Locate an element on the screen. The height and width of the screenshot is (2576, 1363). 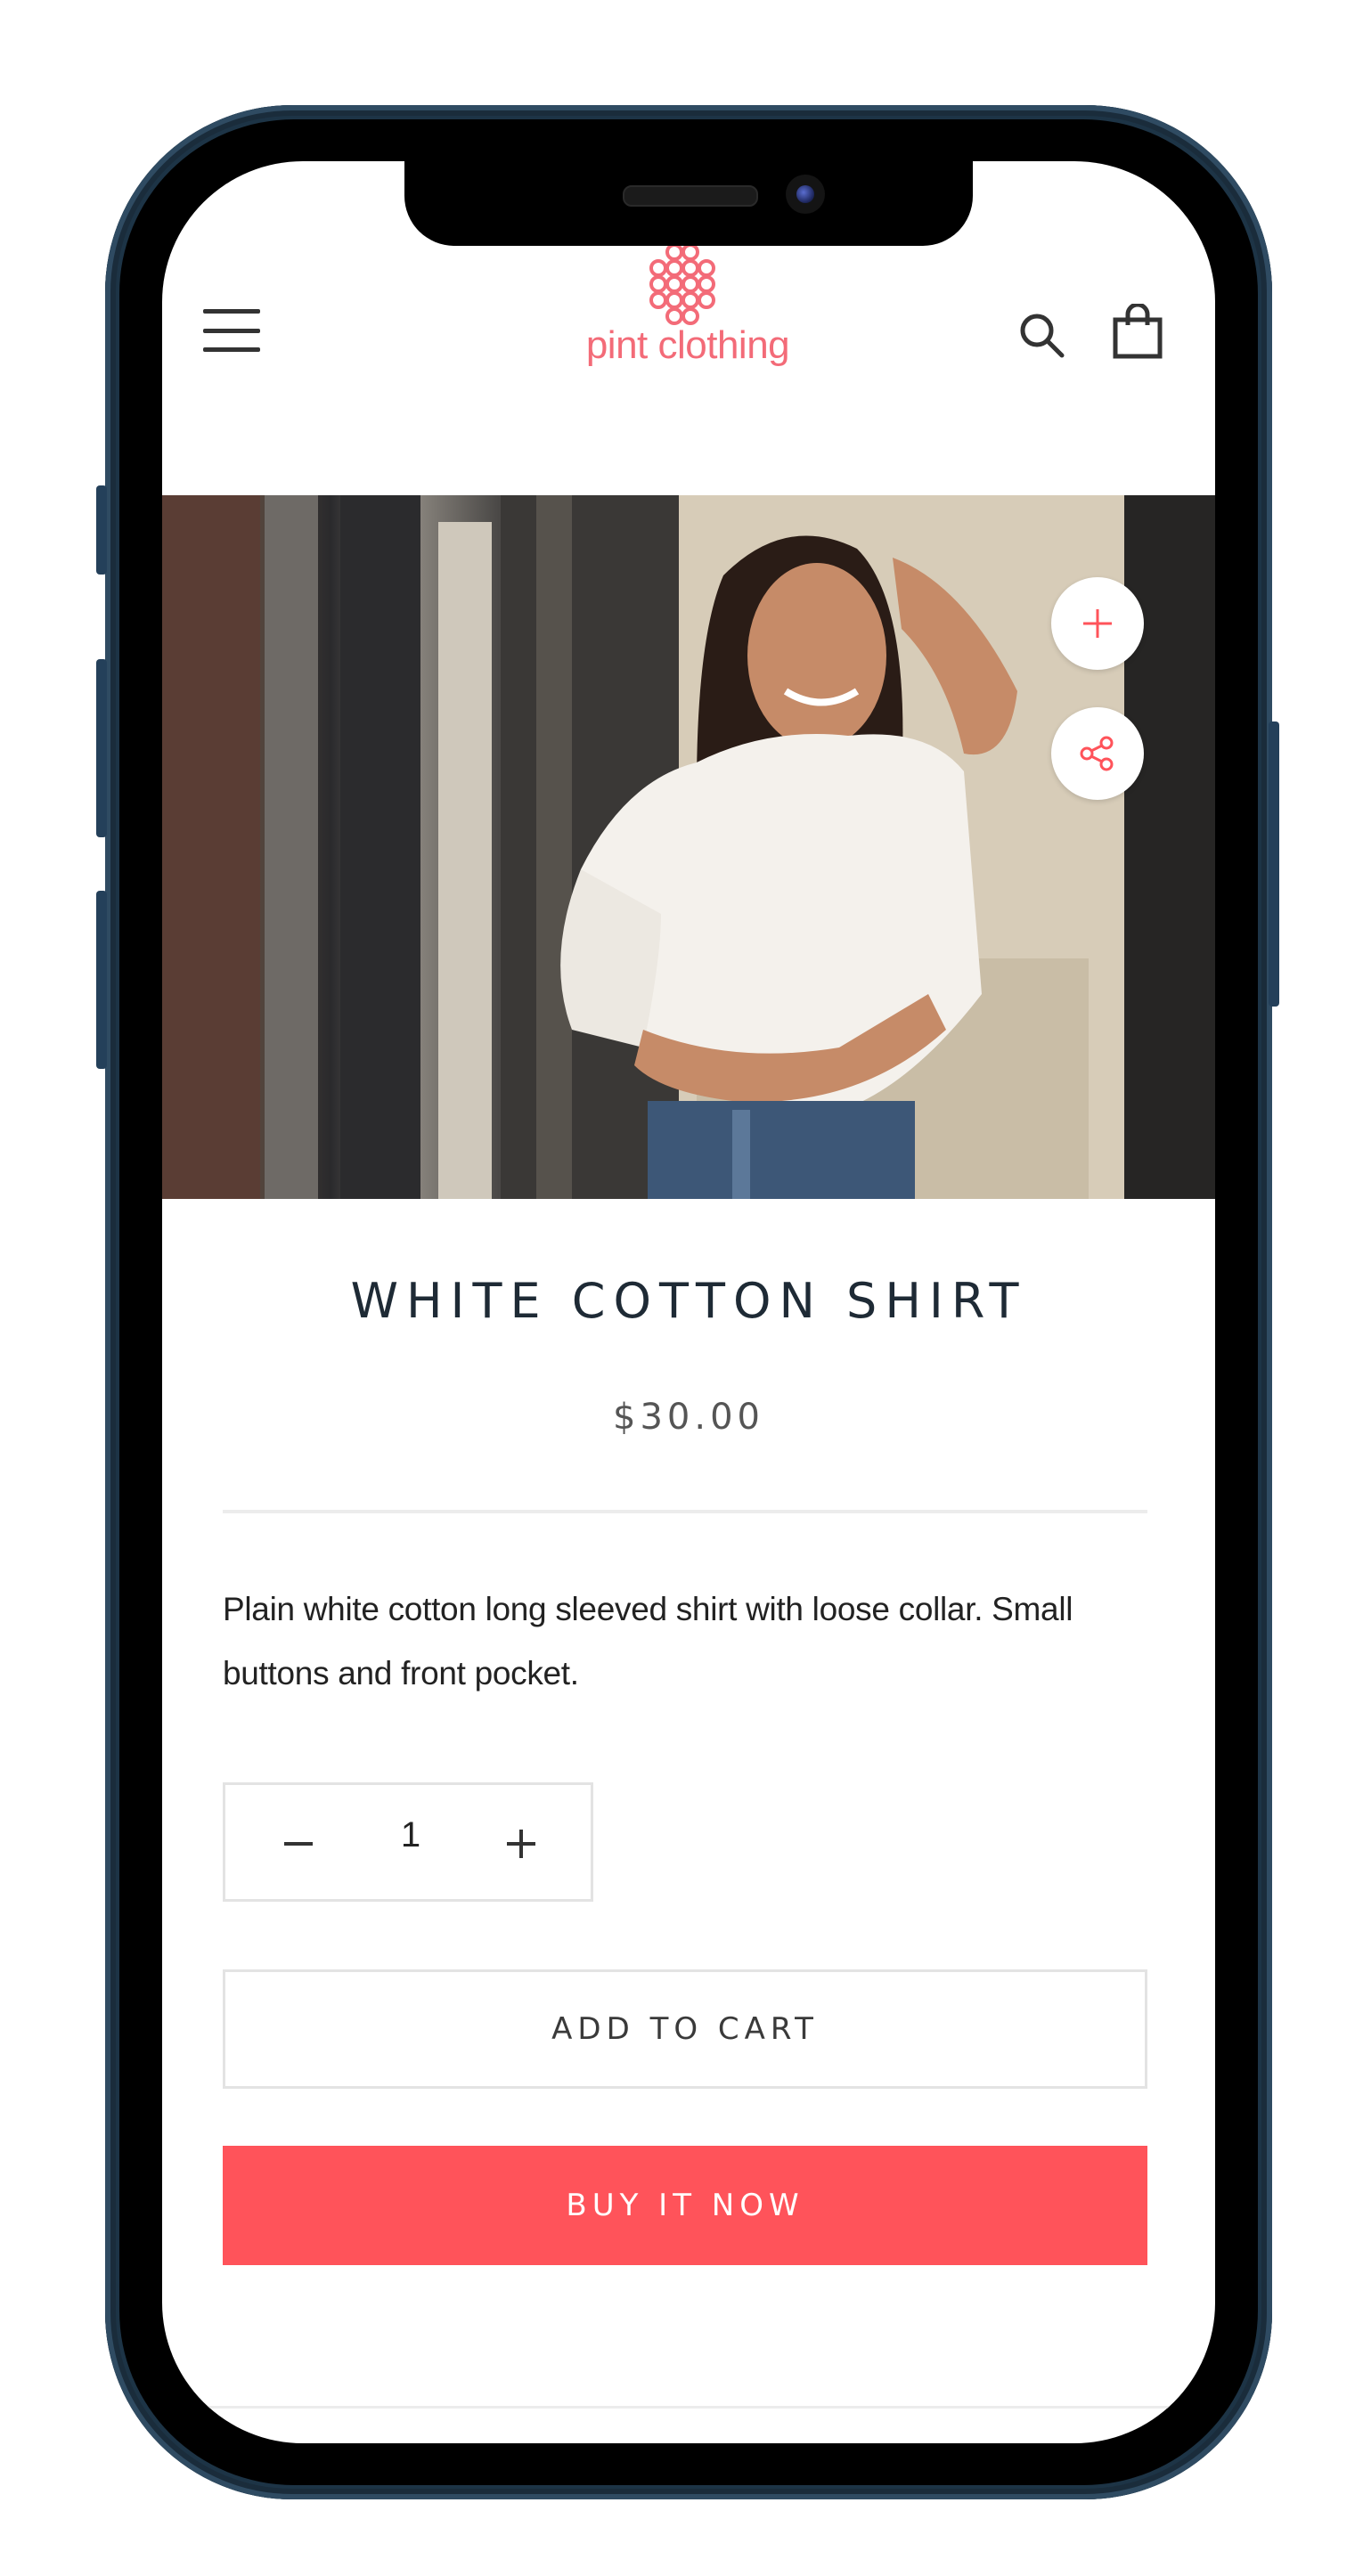
store-name: pint clothing is located at coordinates (688, 345).